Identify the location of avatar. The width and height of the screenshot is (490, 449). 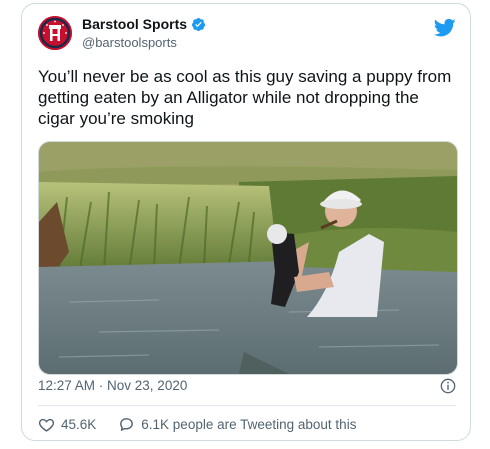
(55, 33).